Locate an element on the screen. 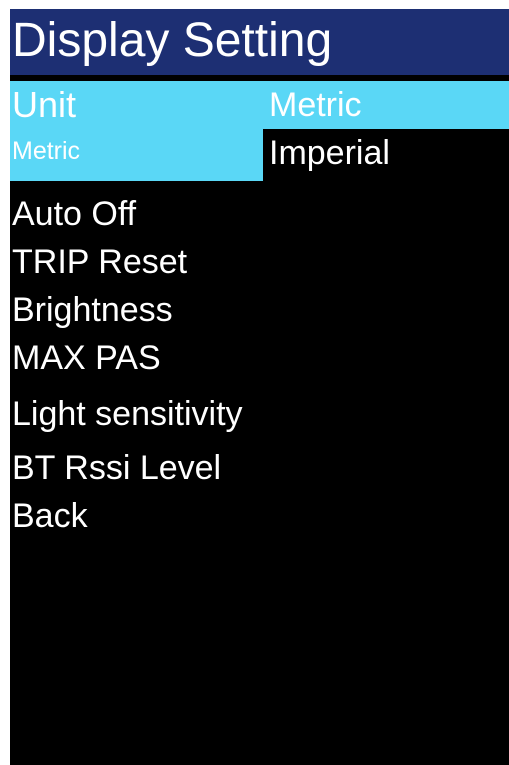 This screenshot has width=509, height=765. menu-item-max-pas: MAX PAS is located at coordinates (86, 358).